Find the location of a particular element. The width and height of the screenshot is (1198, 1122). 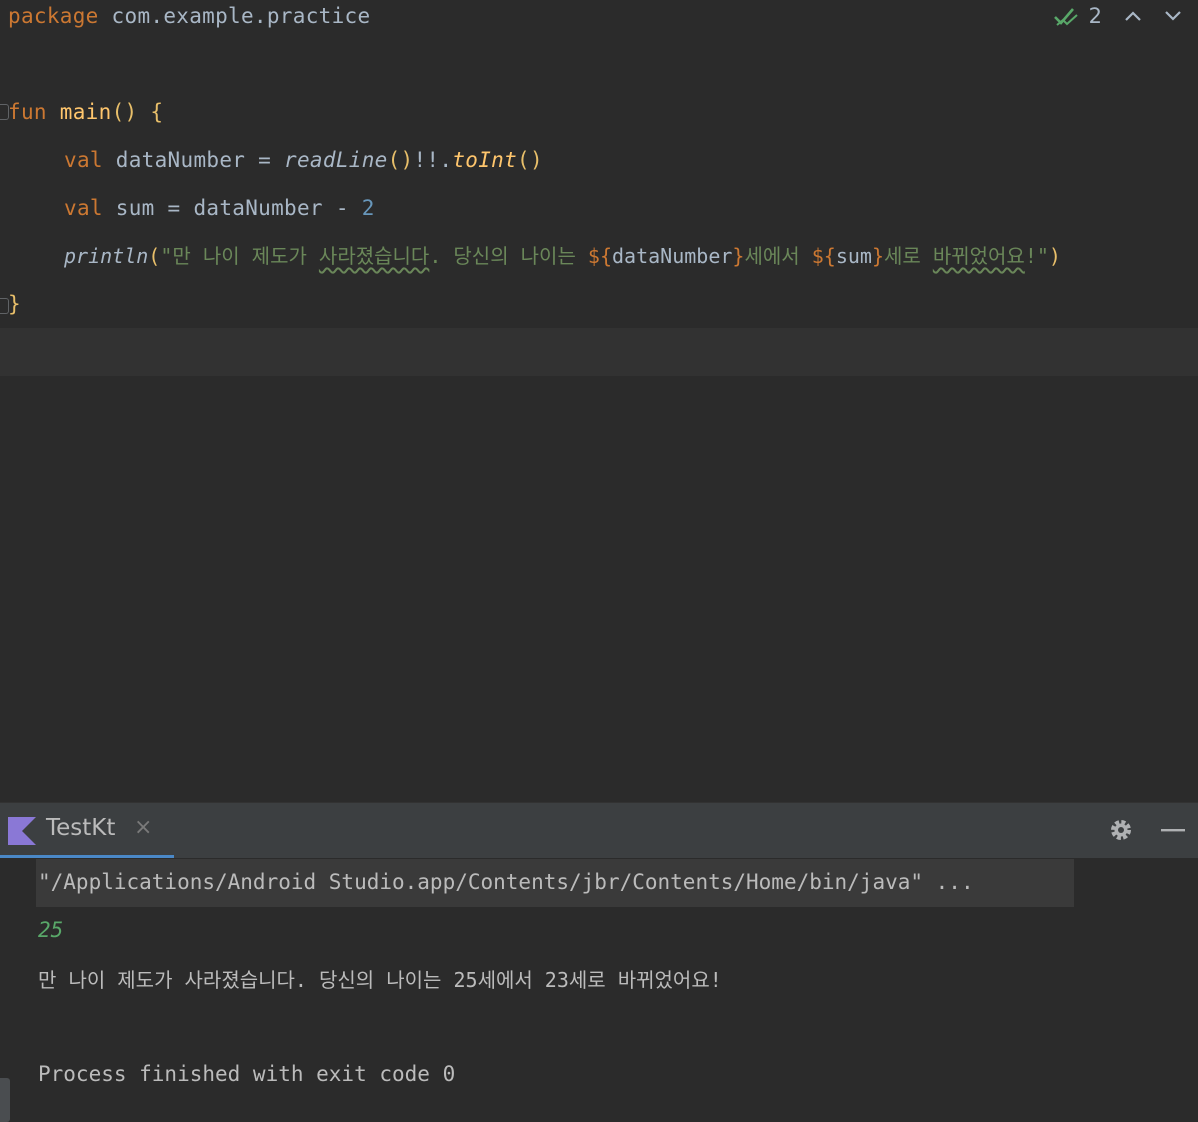

run-side-toolbar is located at coordinates (9, 990).